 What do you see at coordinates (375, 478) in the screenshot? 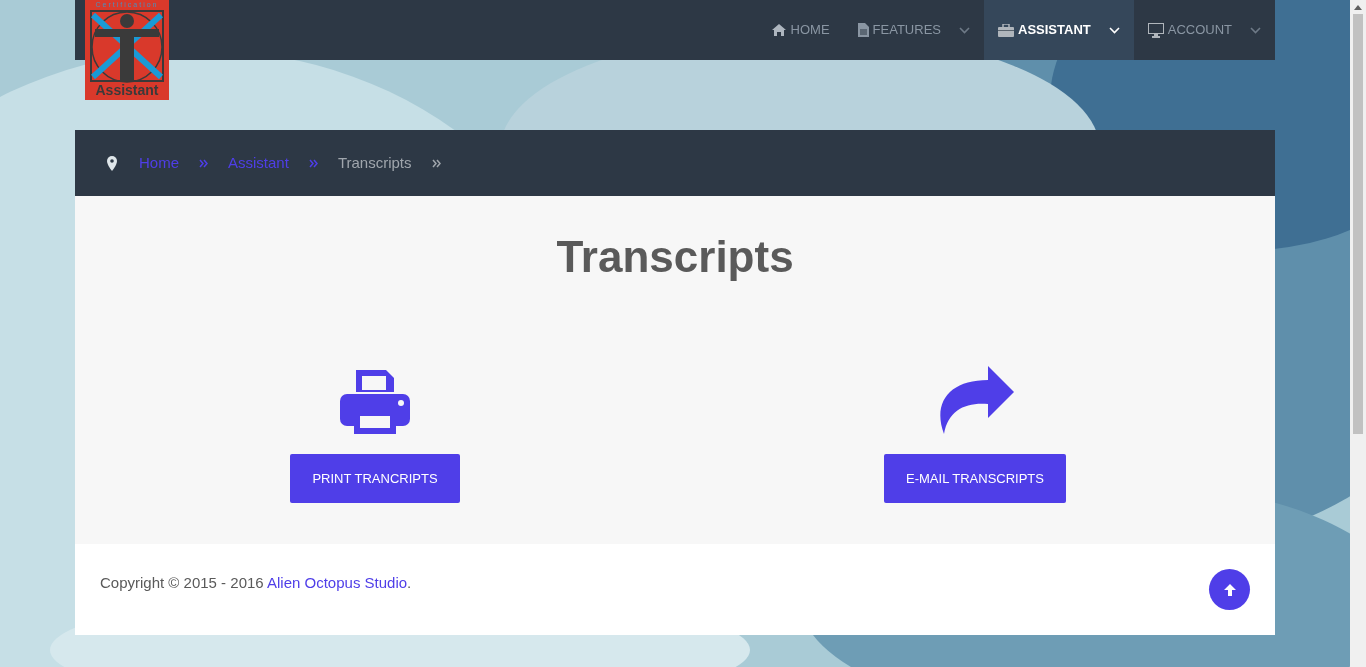
I see `print-button: PRINT TRANCRIPTS` at bounding box center [375, 478].